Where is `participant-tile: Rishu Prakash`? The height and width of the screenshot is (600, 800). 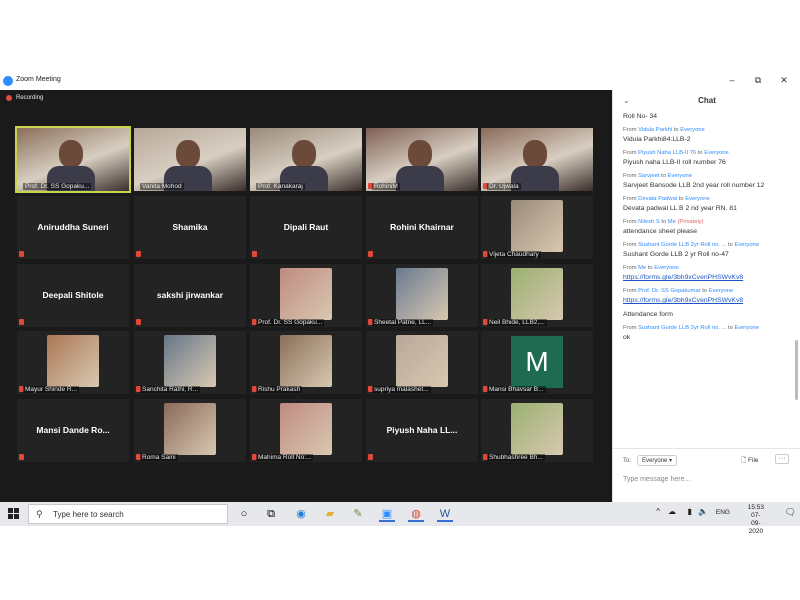 participant-tile: Rishu Prakash is located at coordinates (306, 362).